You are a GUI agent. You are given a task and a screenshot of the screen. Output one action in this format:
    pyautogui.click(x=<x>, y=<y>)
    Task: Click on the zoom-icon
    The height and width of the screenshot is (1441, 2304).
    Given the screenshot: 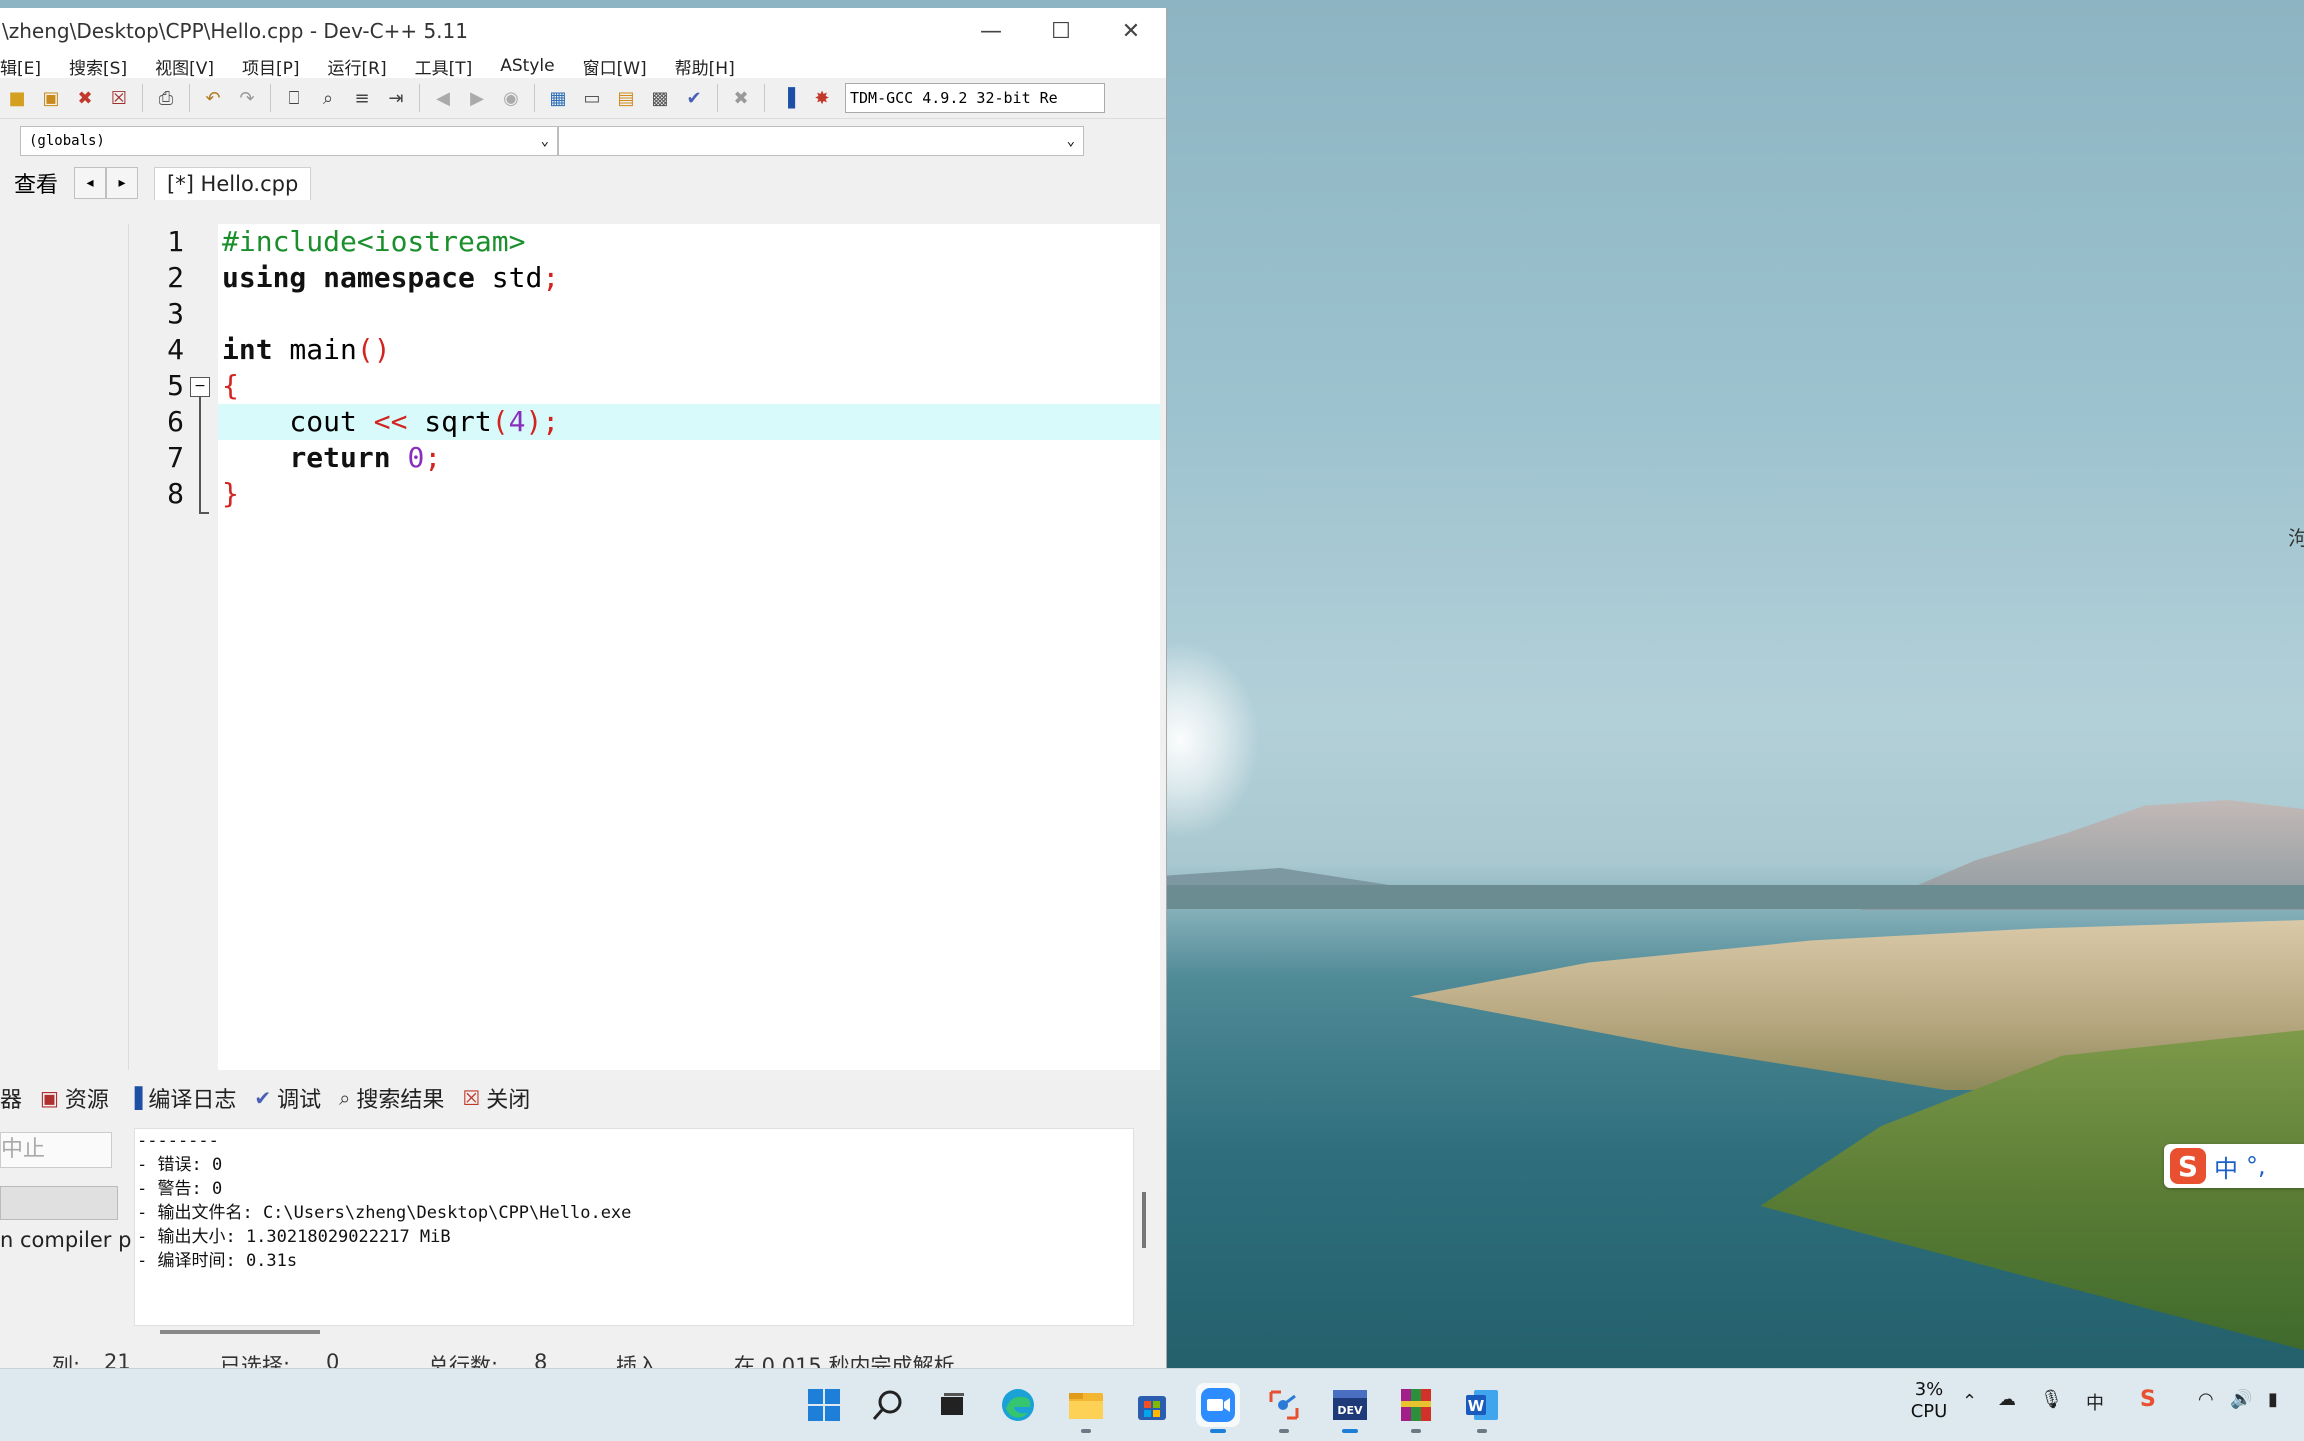 What is the action you would take?
    pyautogui.click(x=1218, y=1408)
    